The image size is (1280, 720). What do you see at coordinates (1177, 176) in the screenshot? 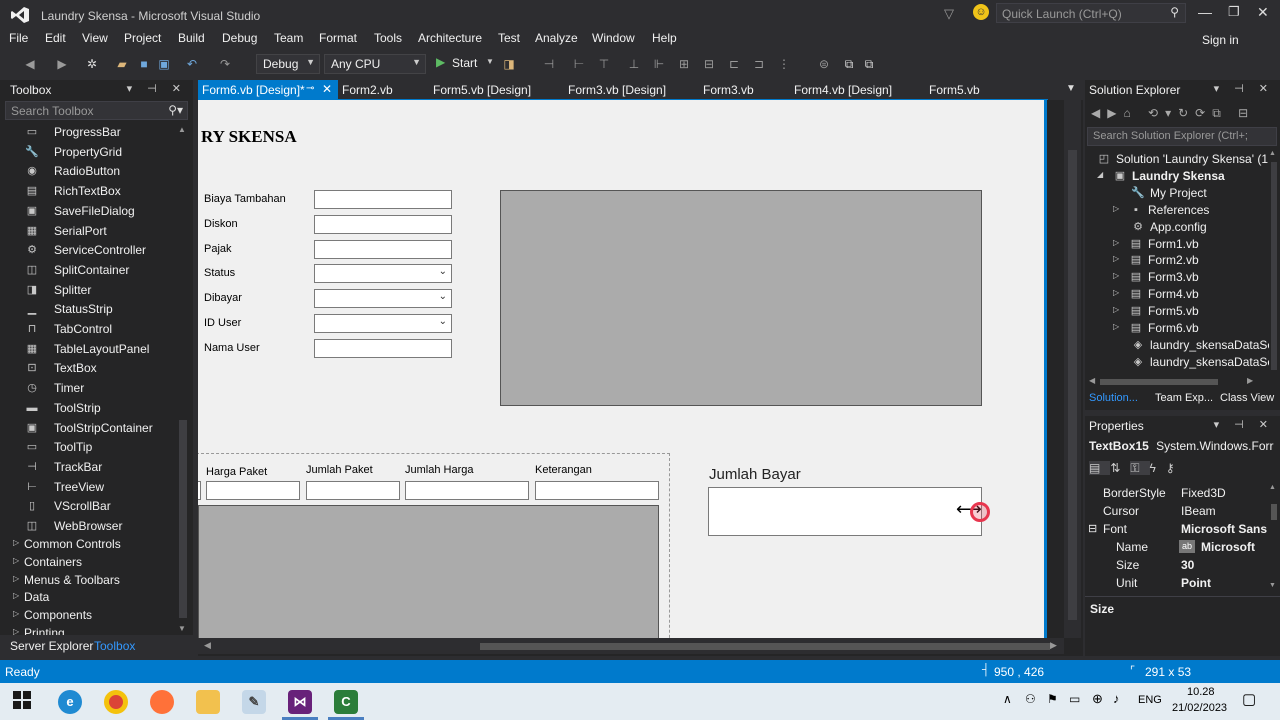
I see `solution-tree-item: ◢ ▣ Laundry Skensa` at bounding box center [1177, 176].